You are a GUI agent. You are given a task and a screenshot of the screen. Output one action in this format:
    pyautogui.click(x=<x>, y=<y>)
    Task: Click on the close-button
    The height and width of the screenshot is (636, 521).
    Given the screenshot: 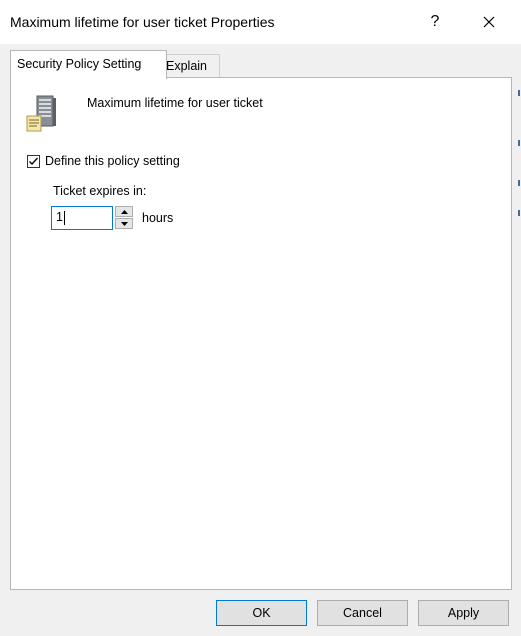 What is the action you would take?
    pyautogui.click(x=489, y=22)
    